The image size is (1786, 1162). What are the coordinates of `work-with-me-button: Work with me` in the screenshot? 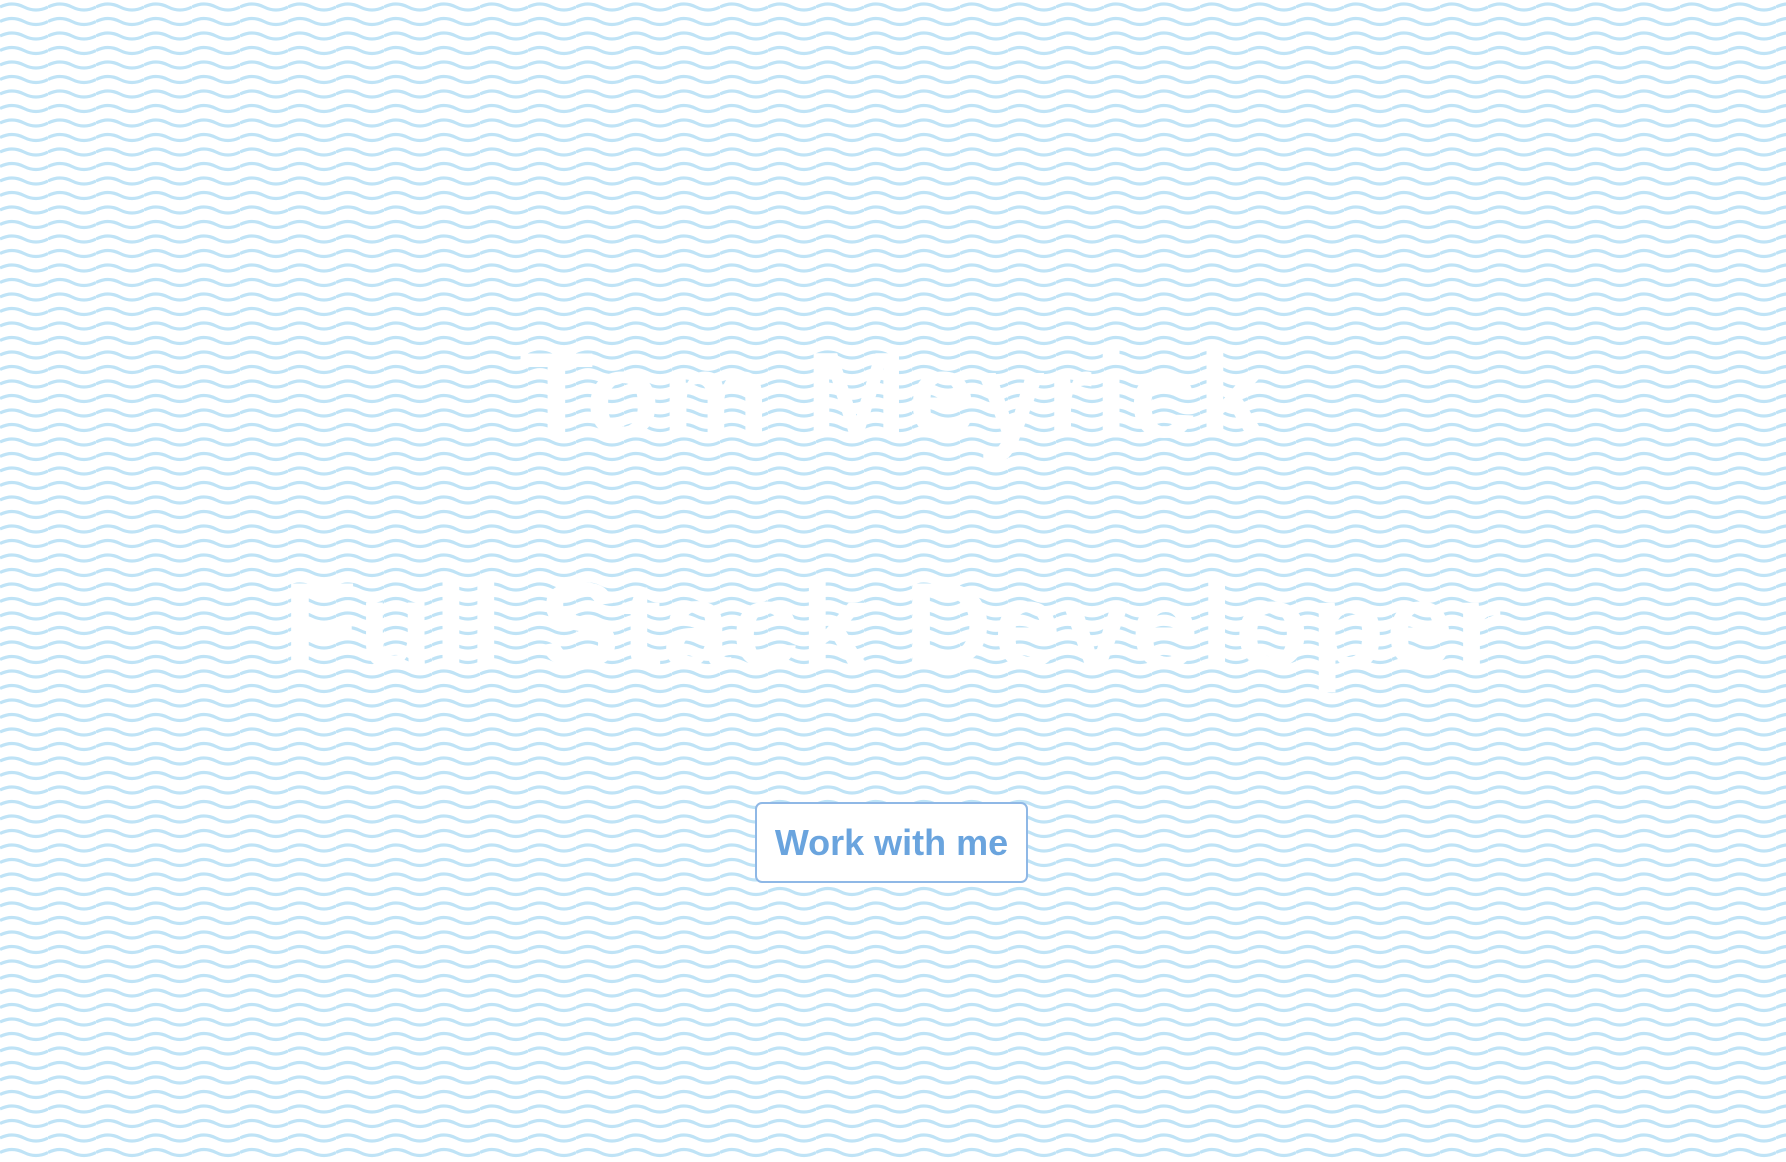 It's located at (891, 842).